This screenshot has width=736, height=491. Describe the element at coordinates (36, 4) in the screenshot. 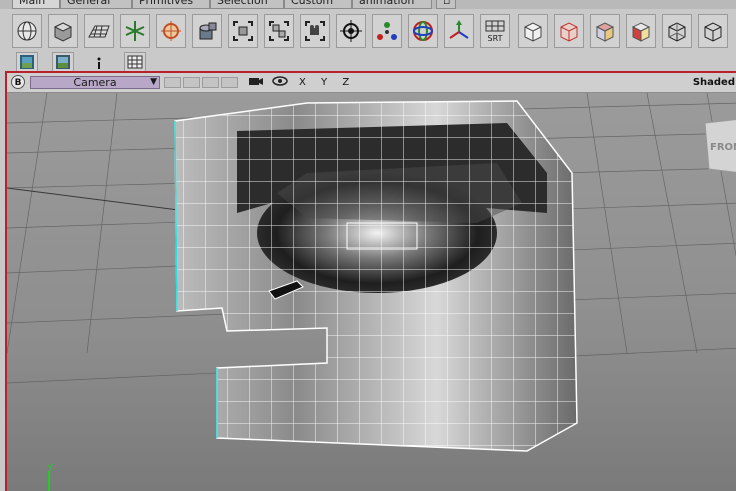

I see `tab-main: Main` at that location.